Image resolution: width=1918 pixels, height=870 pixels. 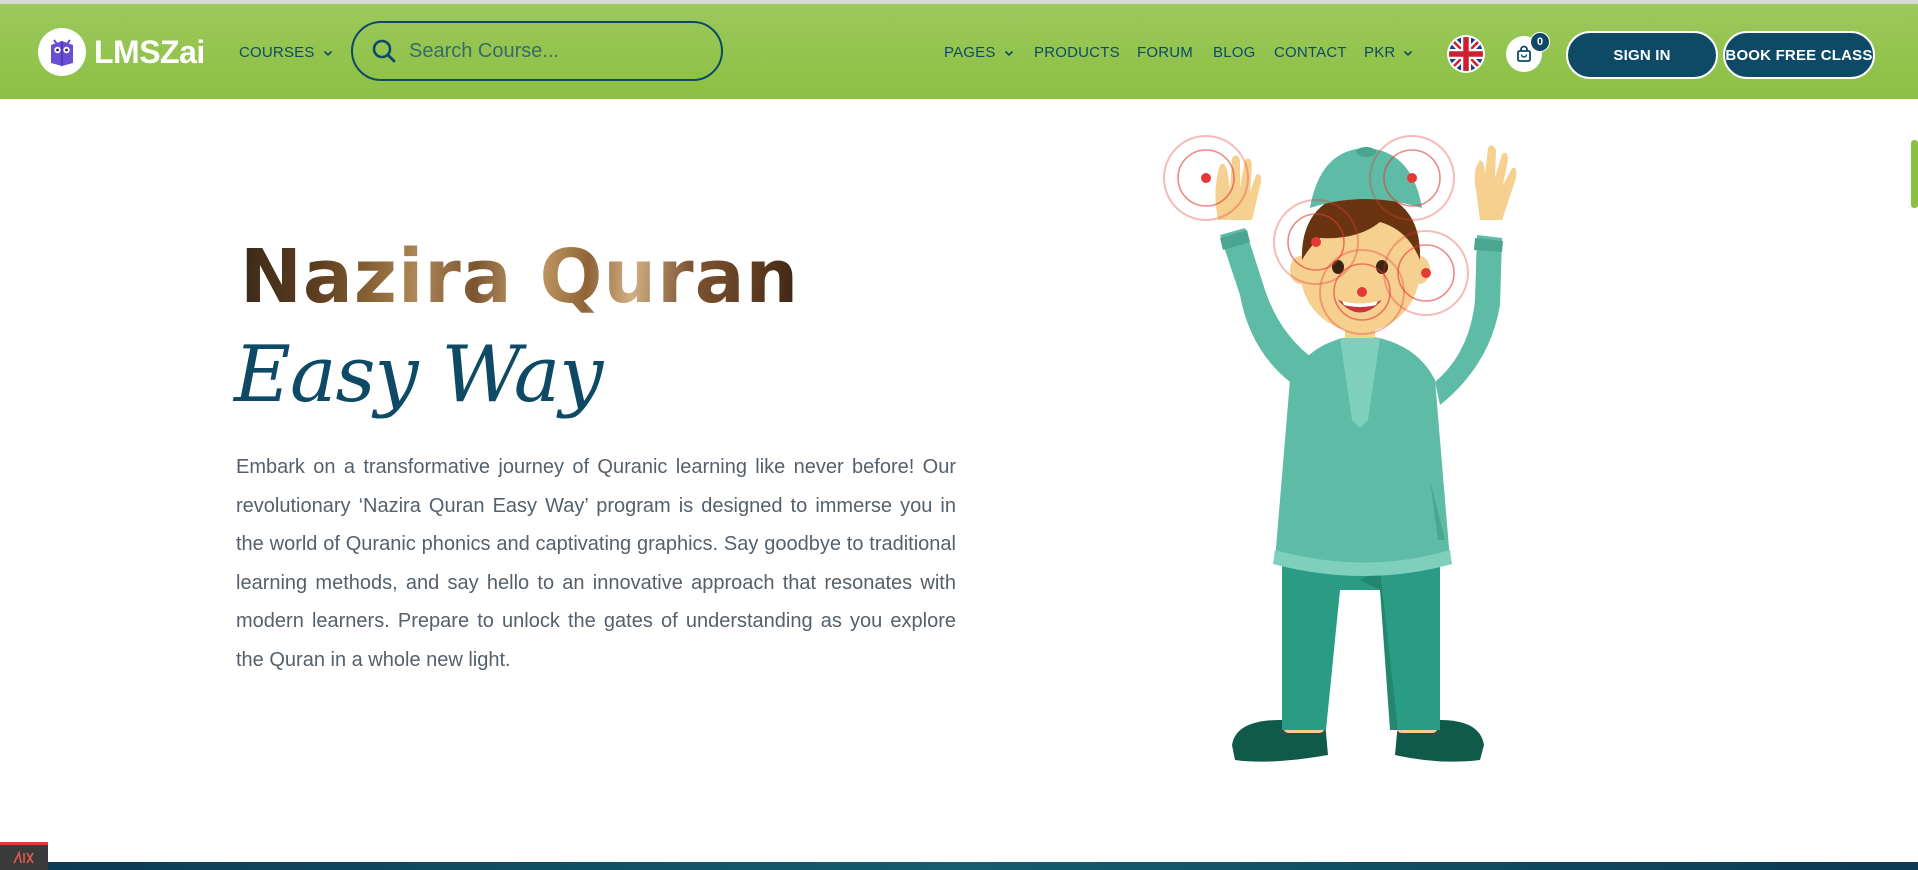 I want to click on nav-contact: CONTACT, so click(x=1310, y=52).